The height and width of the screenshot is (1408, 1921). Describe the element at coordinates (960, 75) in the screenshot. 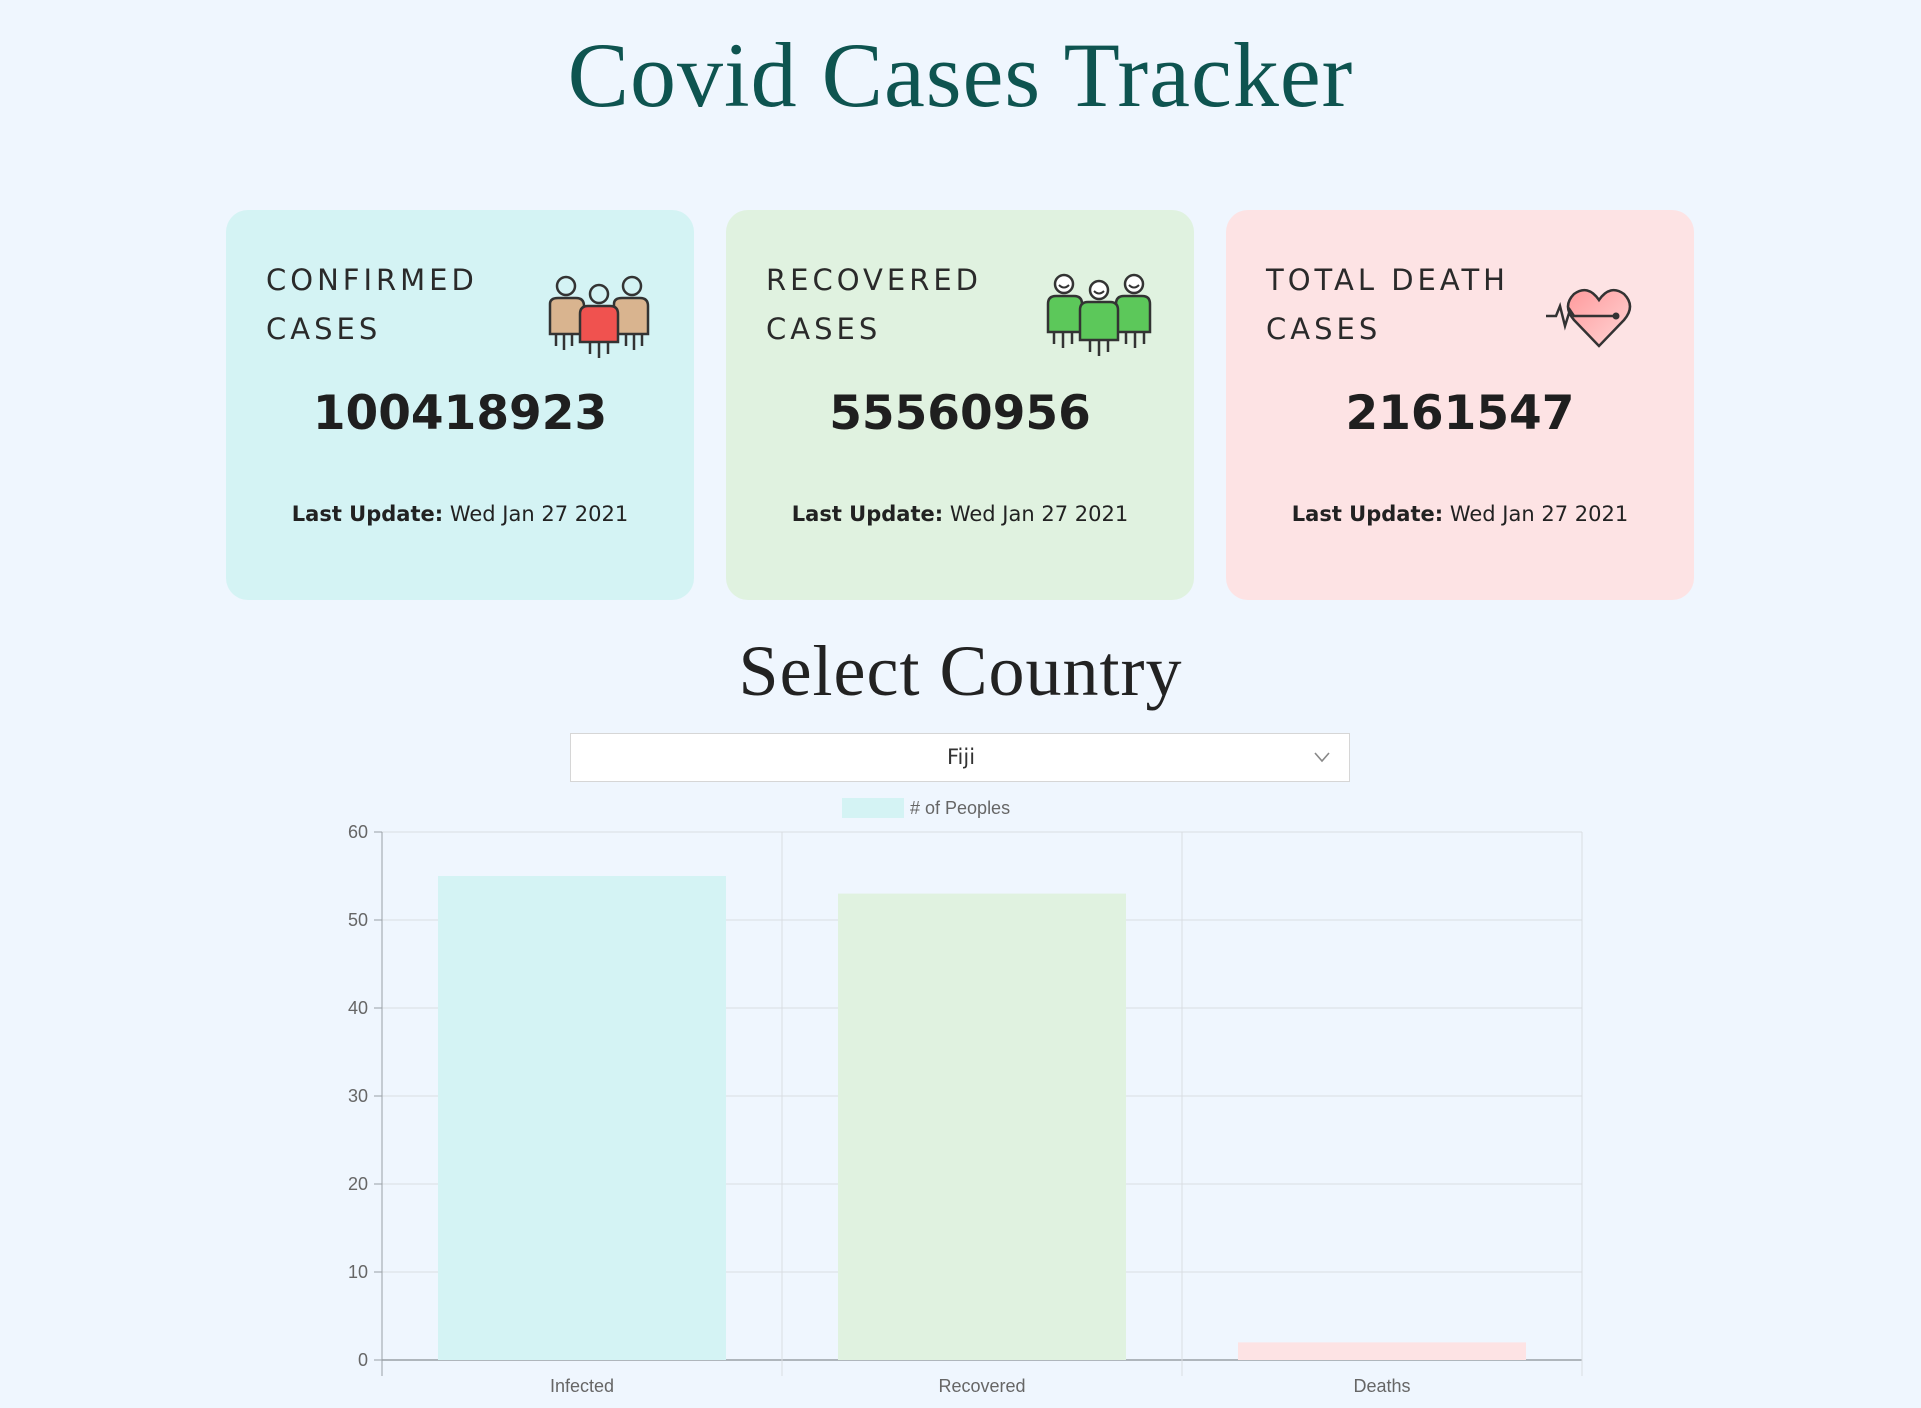

I see `page-title: Covid Cases Tracker` at that location.